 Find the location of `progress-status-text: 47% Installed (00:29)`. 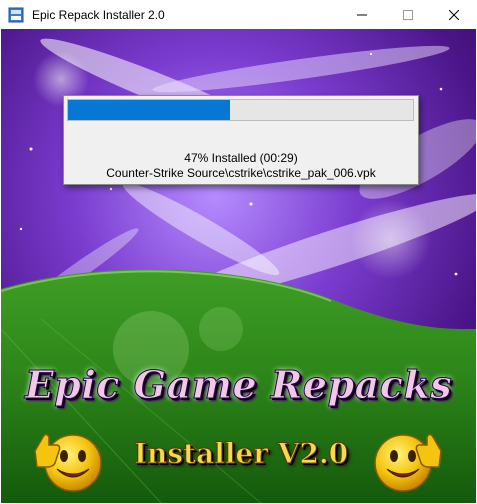

progress-status-text: 47% Installed (00:29) is located at coordinates (241, 158).